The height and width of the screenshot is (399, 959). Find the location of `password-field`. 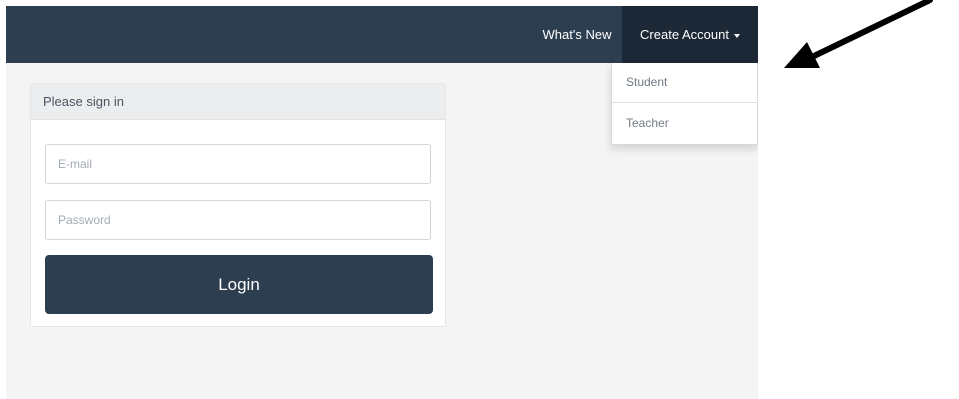

password-field is located at coordinates (238, 220).